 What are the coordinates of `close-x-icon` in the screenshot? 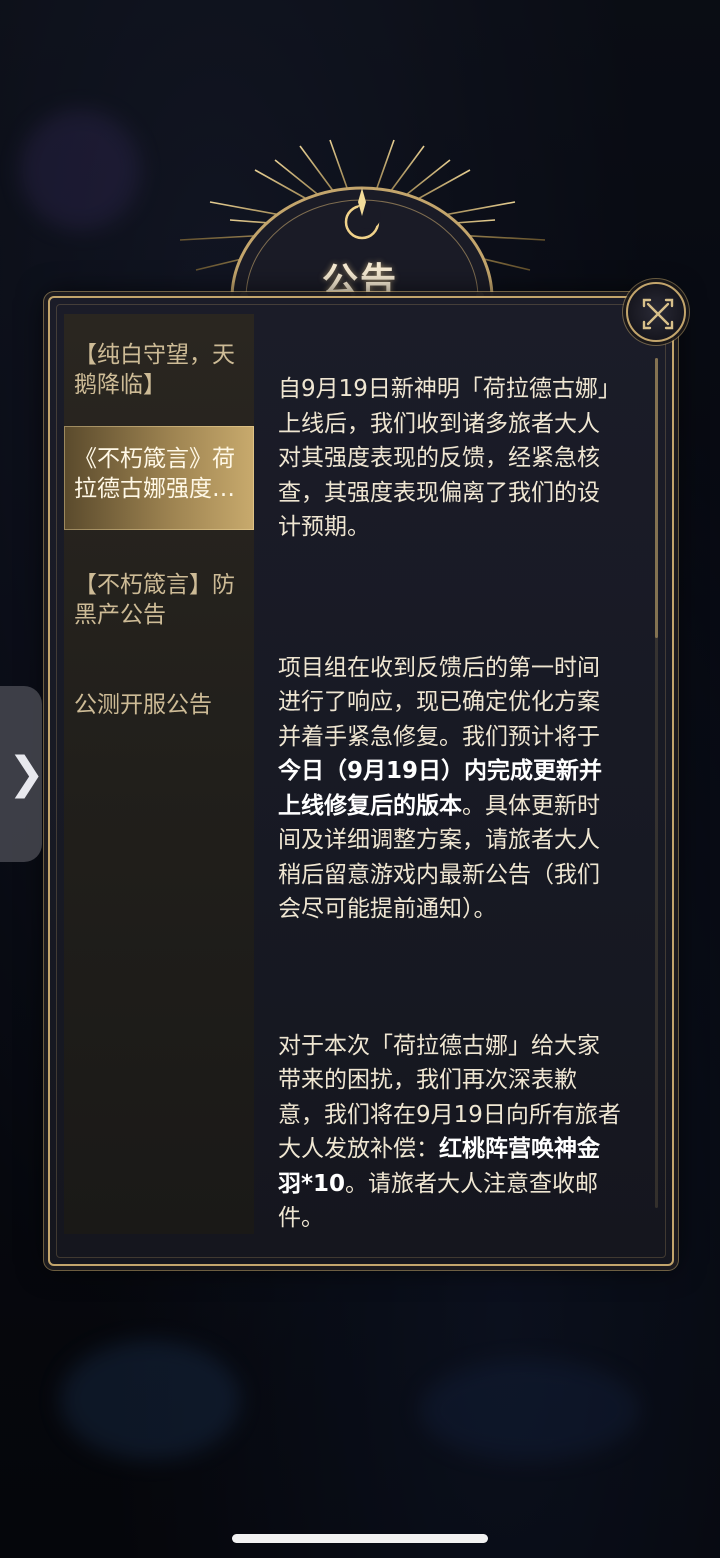 It's located at (658, 314).